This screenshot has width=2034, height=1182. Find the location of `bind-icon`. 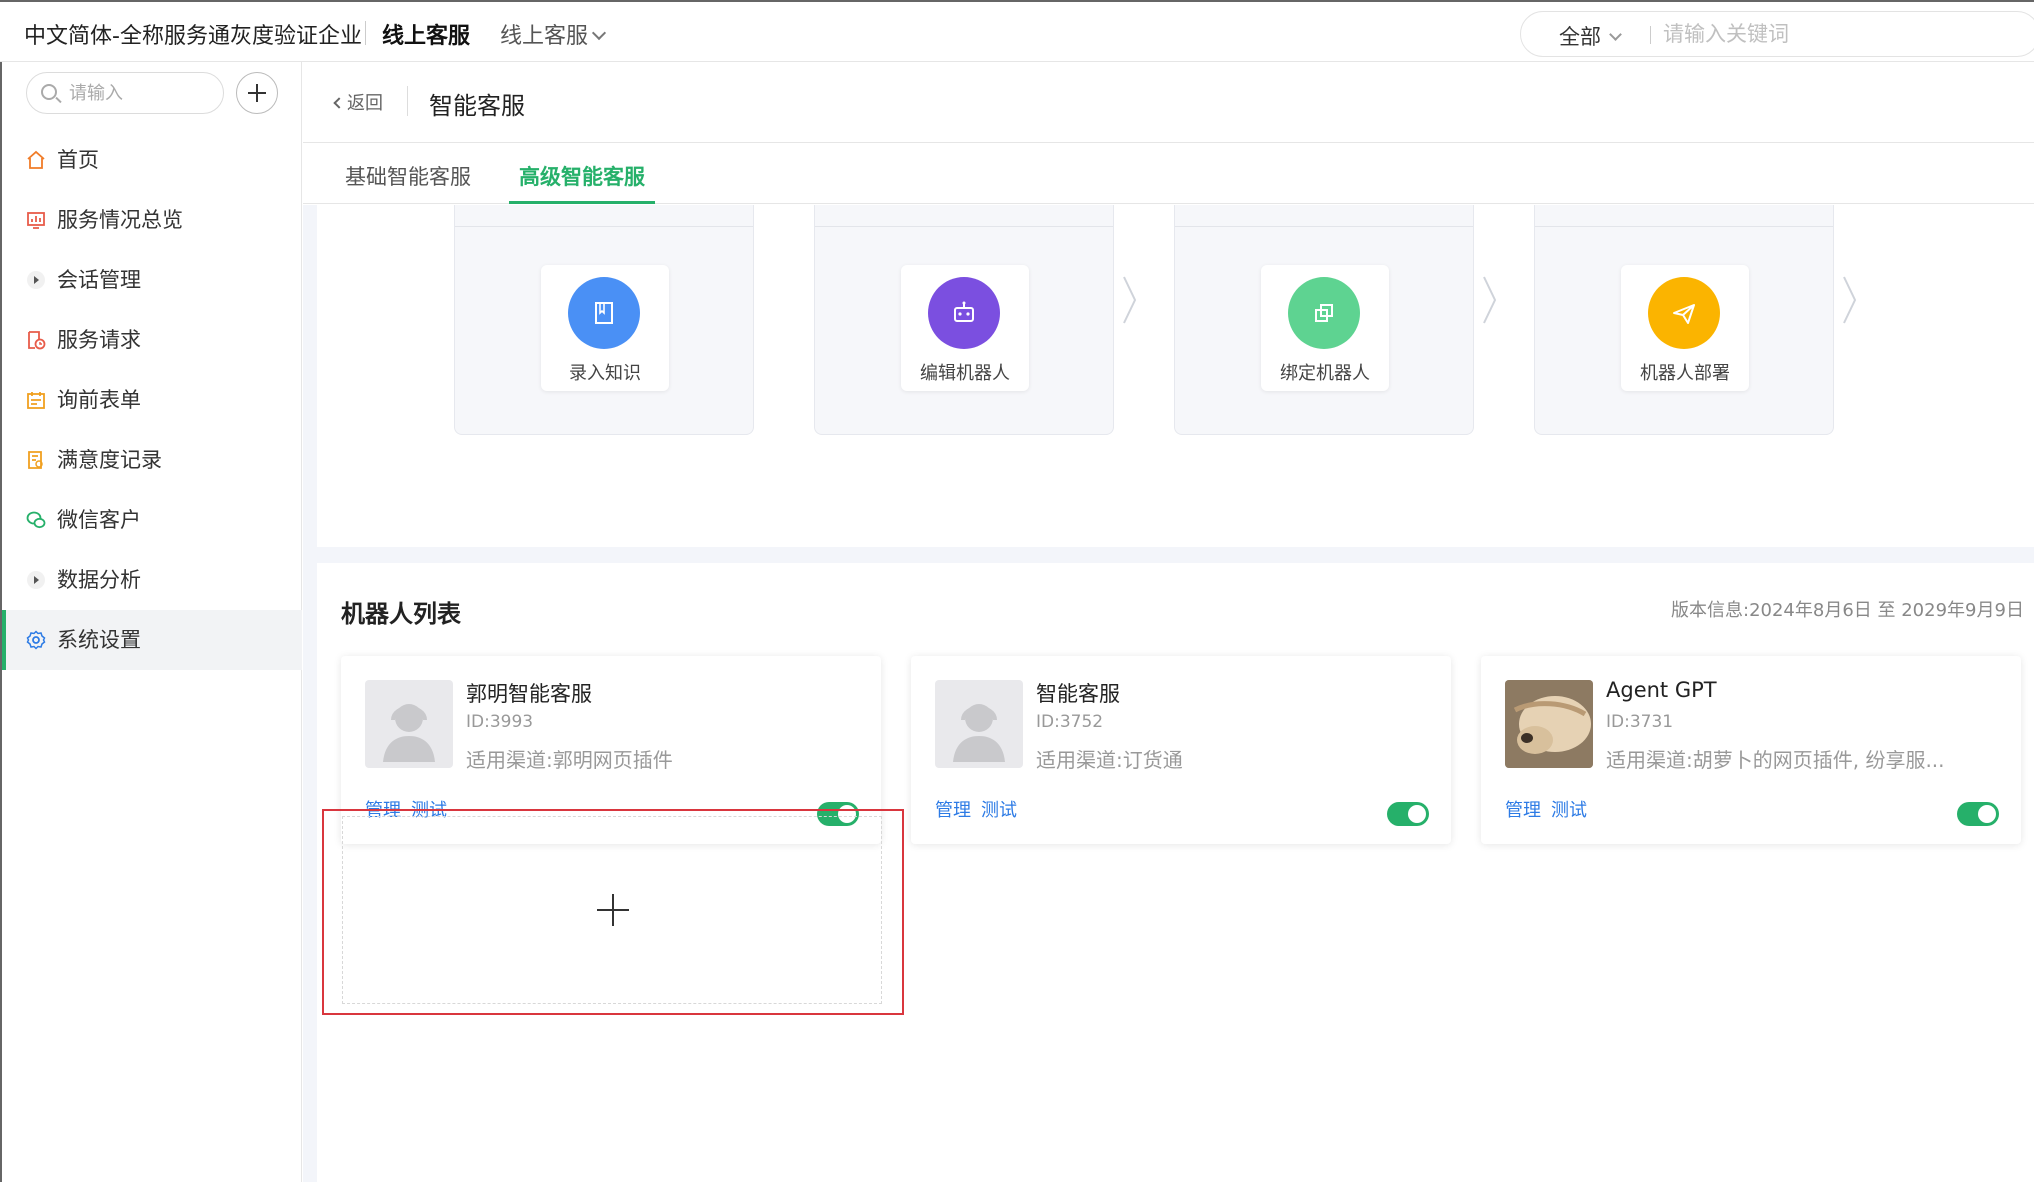

bind-icon is located at coordinates (1324, 313).